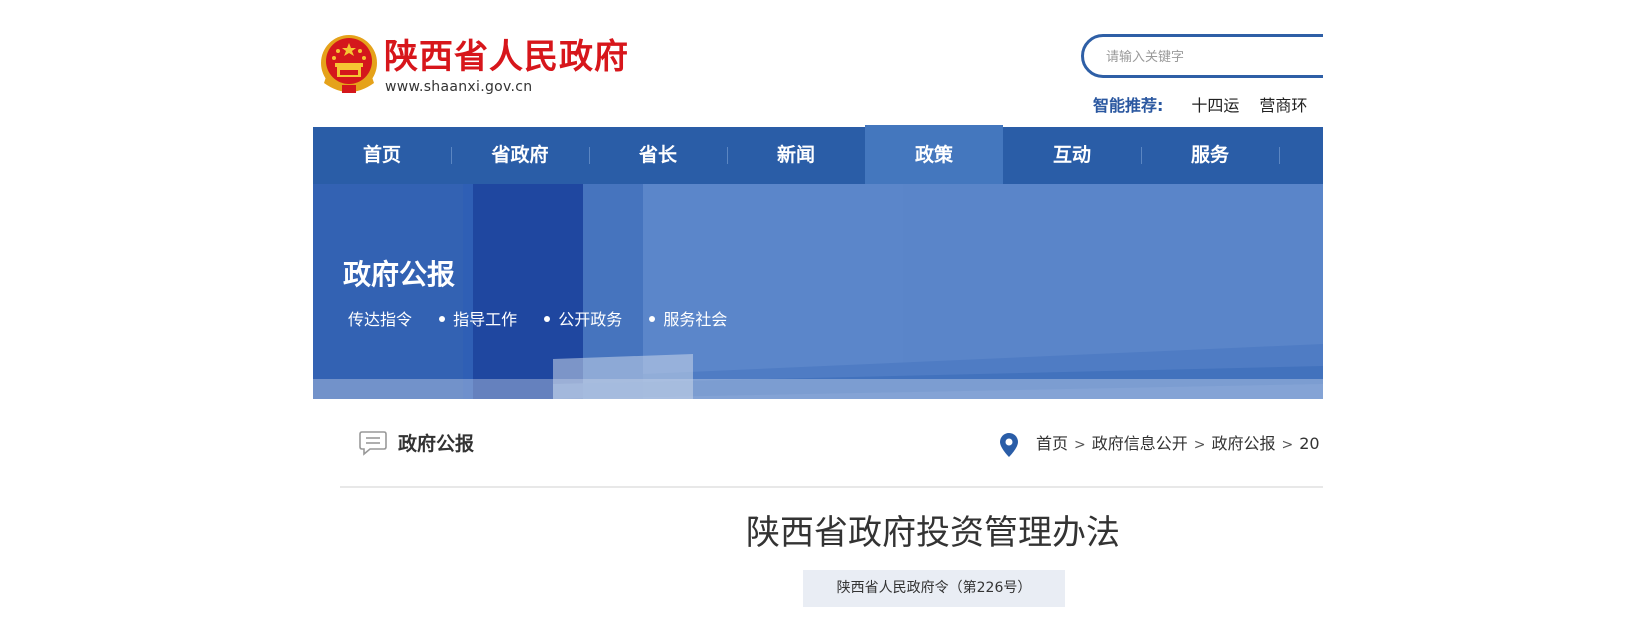  I want to click on section-title: 政府公报, so click(436, 444).